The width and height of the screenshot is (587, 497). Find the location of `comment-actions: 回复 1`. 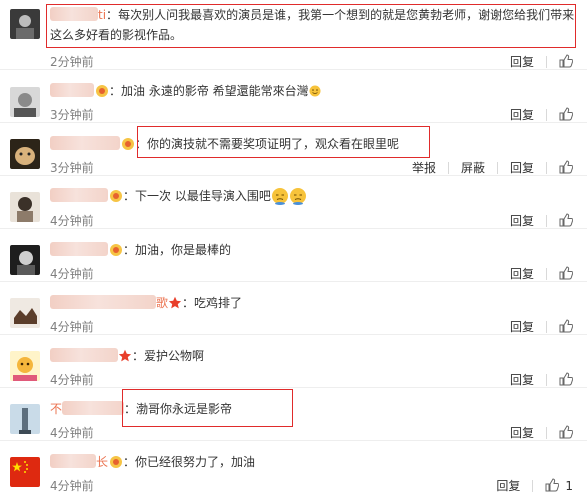

comment-actions: 回复 1 is located at coordinates (534, 485).